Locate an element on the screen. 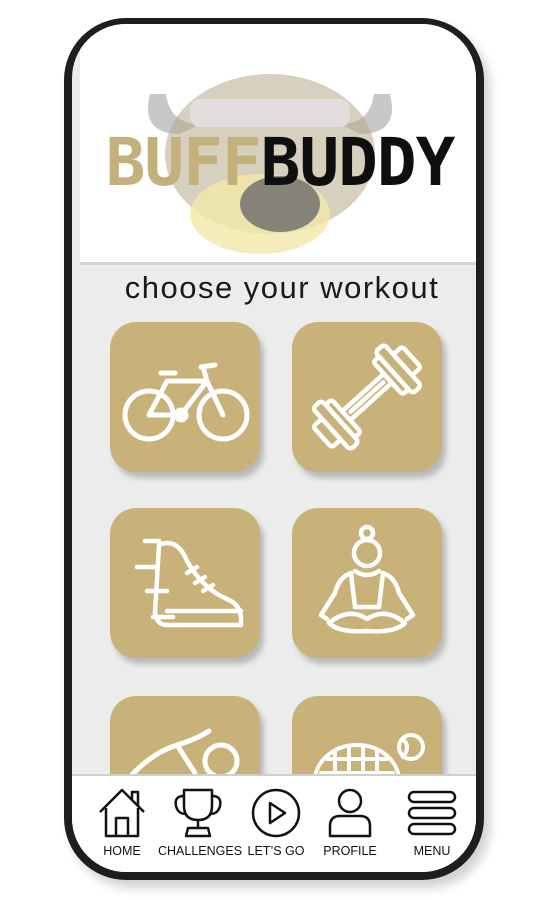 The image size is (550, 900). tab-profile: PROFILE is located at coordinates (350, 822).